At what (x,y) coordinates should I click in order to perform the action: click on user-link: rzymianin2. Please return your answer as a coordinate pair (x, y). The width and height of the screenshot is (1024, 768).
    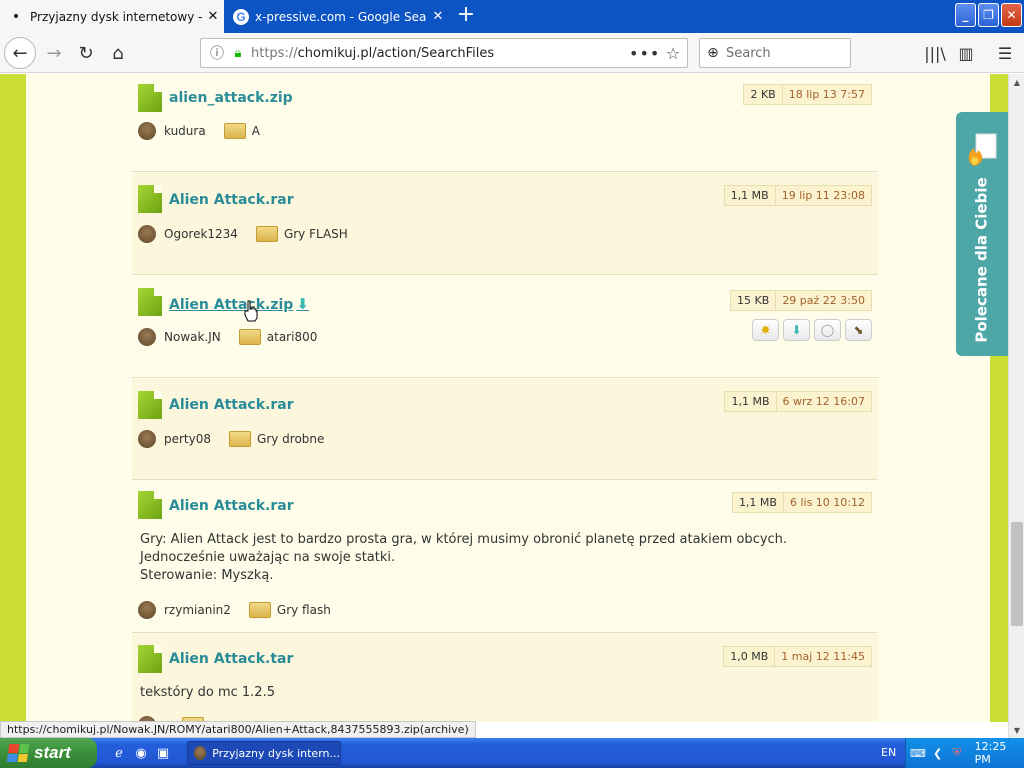
    Looking at the image, I should click on (197, 610).